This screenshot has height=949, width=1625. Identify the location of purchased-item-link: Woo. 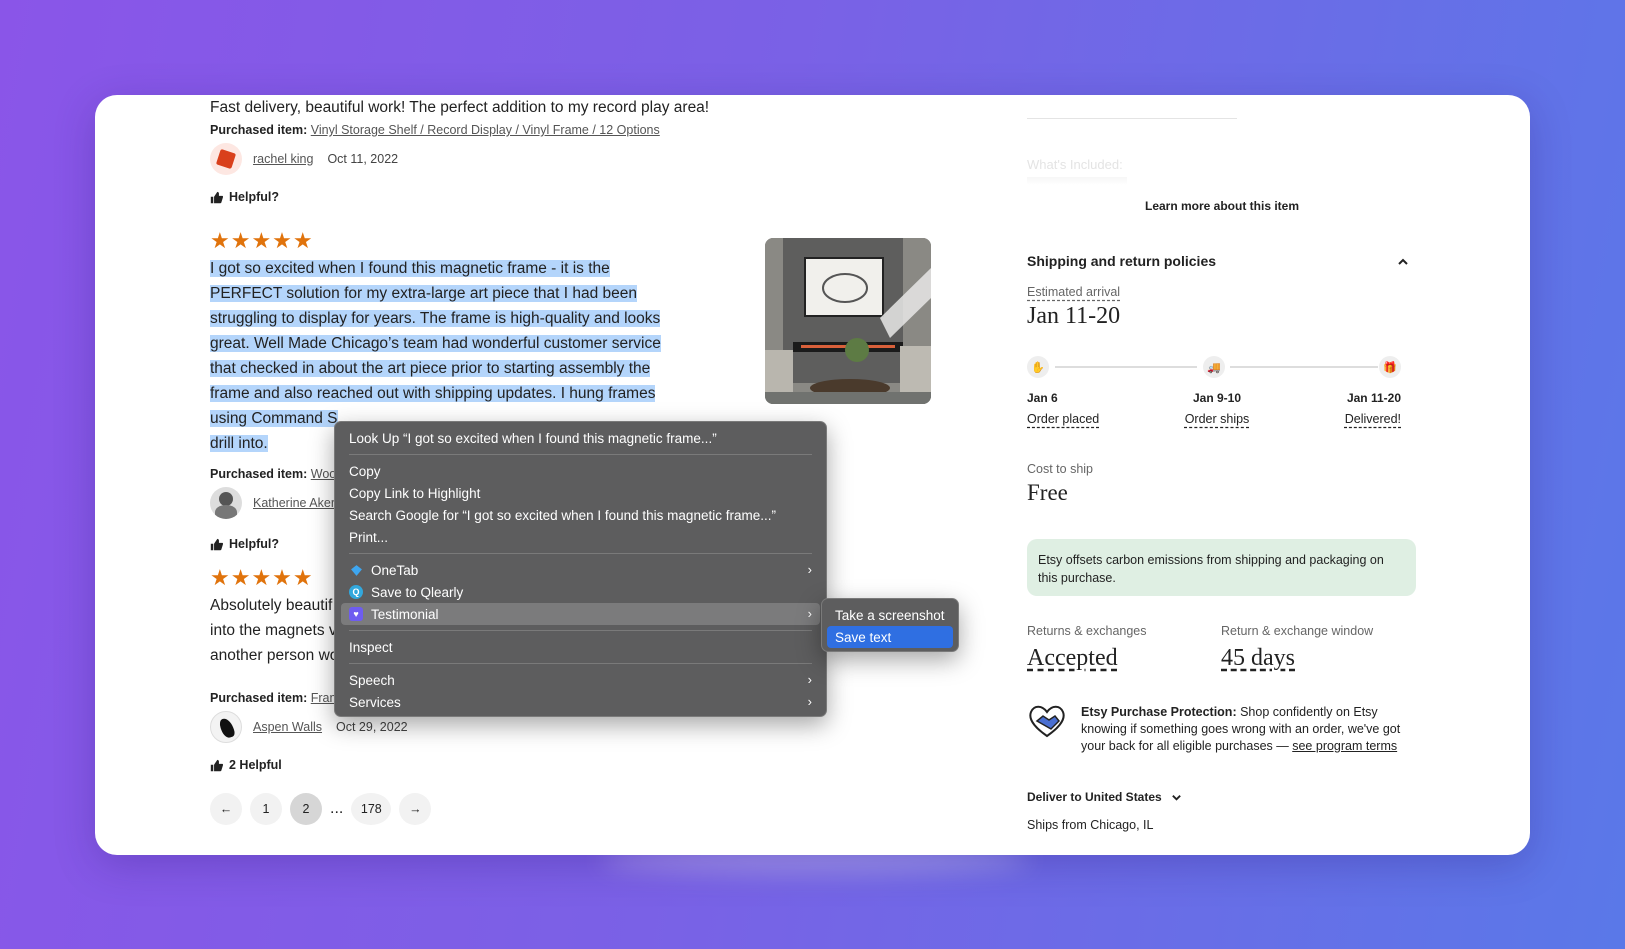
(323, 474).